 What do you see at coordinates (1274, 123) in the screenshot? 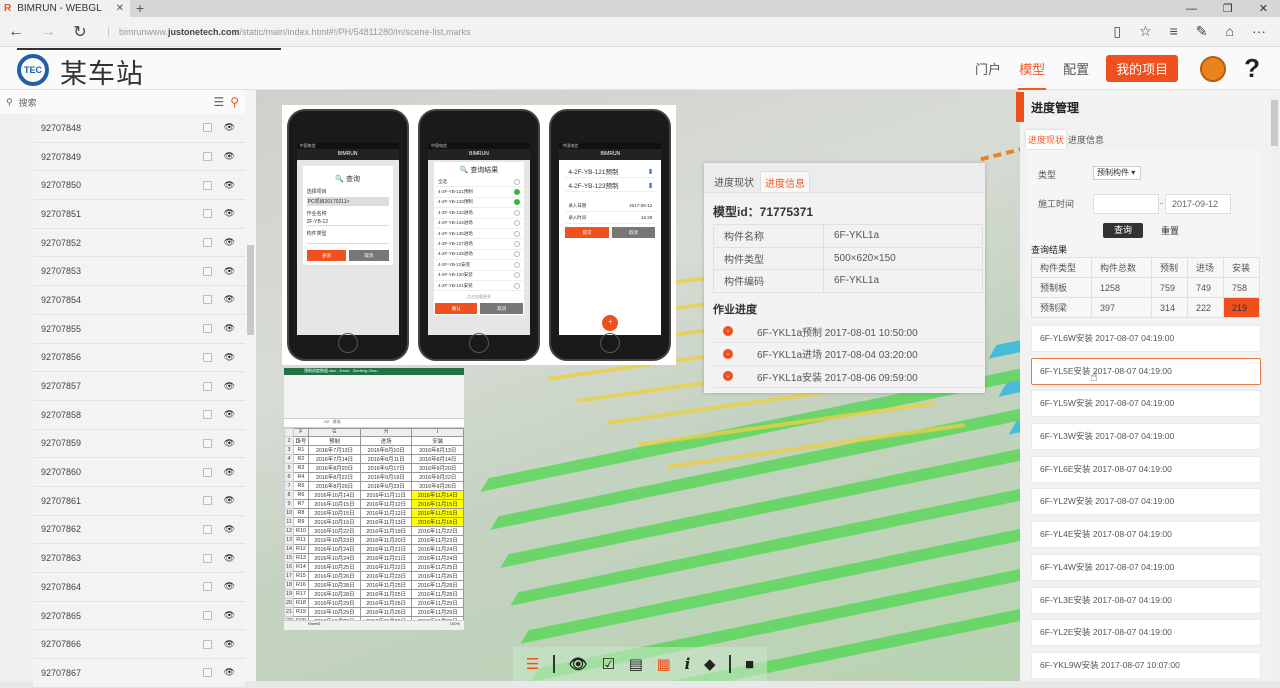
I see `panel-scroll-thumb` at bounding box center [1274, 123].